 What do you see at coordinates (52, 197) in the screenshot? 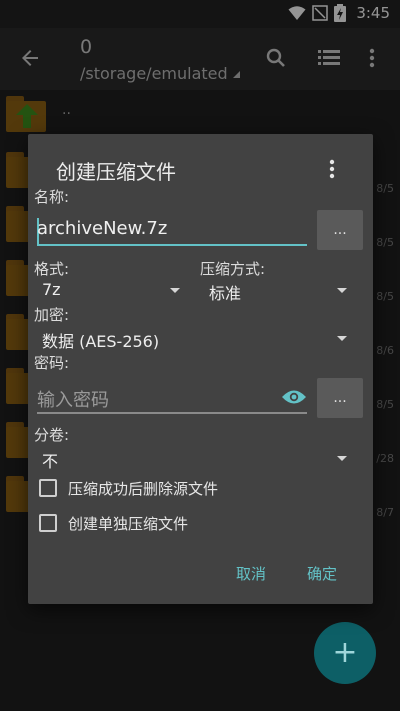
I see `name-label: 名称:` at bounding box center [52, 197].